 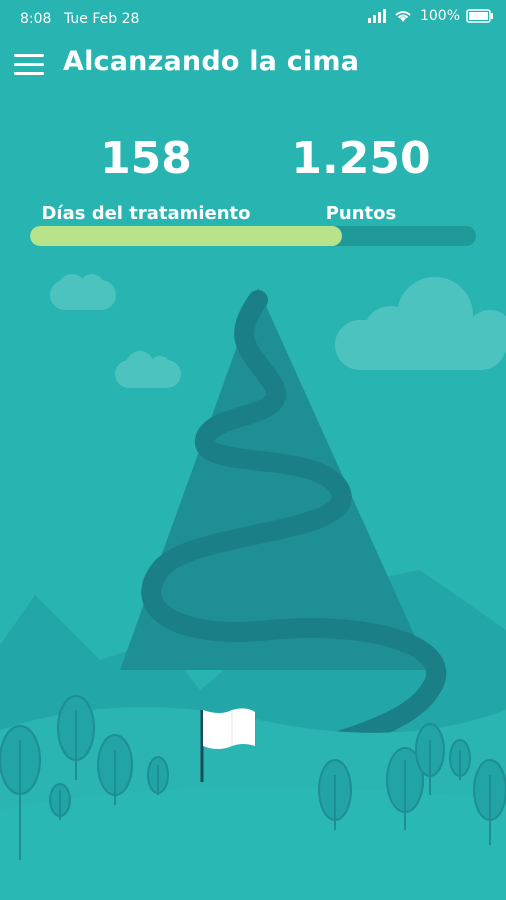 I want to click on days-value: 158, so click(x=146, y=158).